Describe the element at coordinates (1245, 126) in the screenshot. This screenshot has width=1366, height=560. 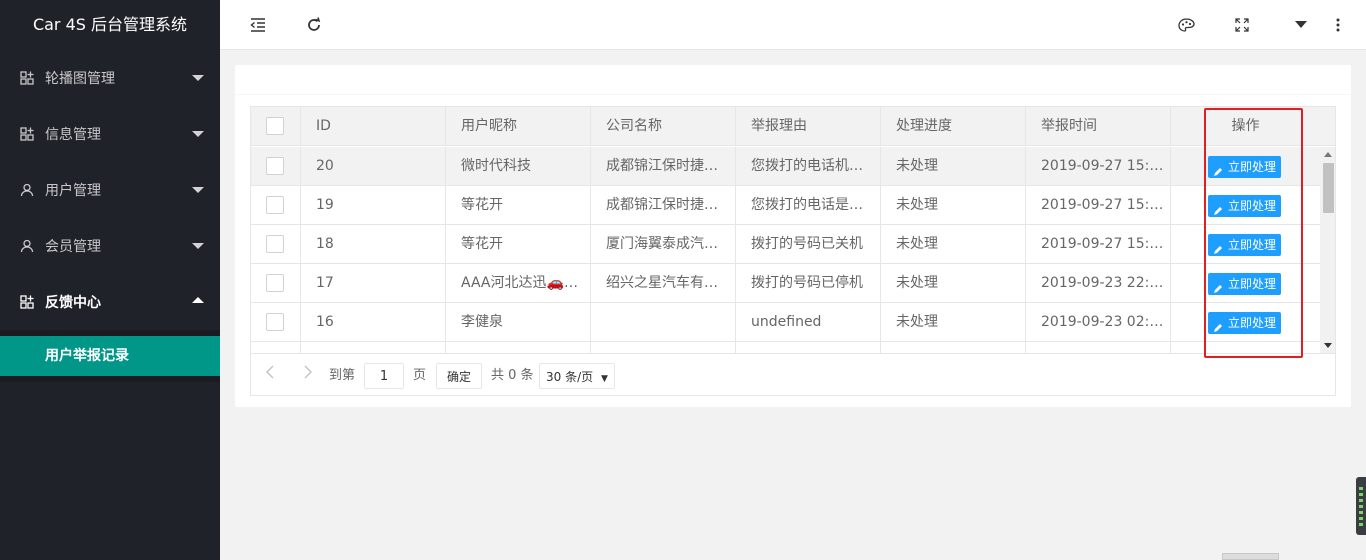
I see `column-header-action: 操作` at that location.